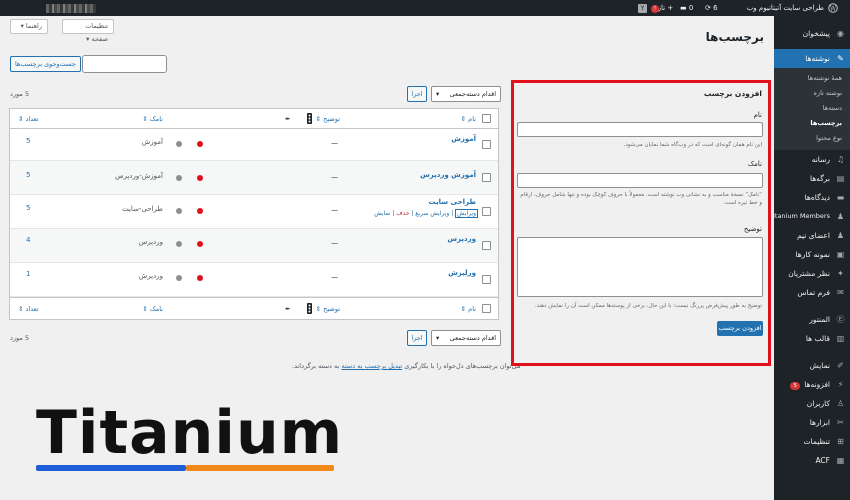  I want to click on media-icon: ♫, so click(840, 159).